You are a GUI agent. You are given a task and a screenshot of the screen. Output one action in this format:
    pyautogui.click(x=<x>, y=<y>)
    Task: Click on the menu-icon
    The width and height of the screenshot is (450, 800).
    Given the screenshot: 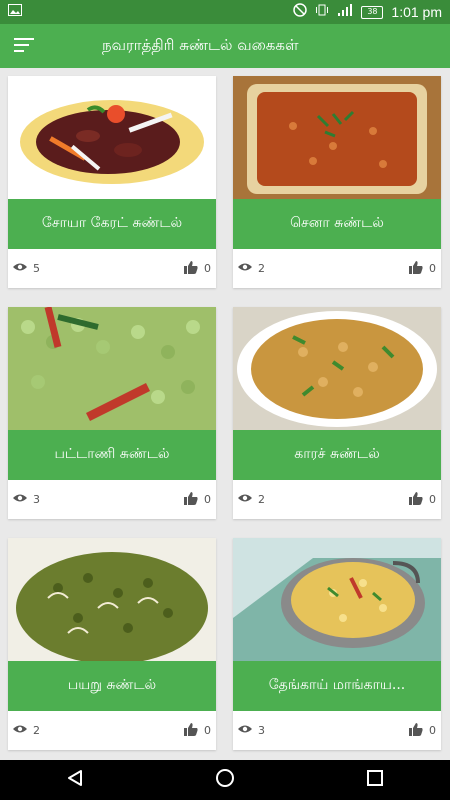 What is the action you would take?
    pyautogui.click(x=24, y=46)
    